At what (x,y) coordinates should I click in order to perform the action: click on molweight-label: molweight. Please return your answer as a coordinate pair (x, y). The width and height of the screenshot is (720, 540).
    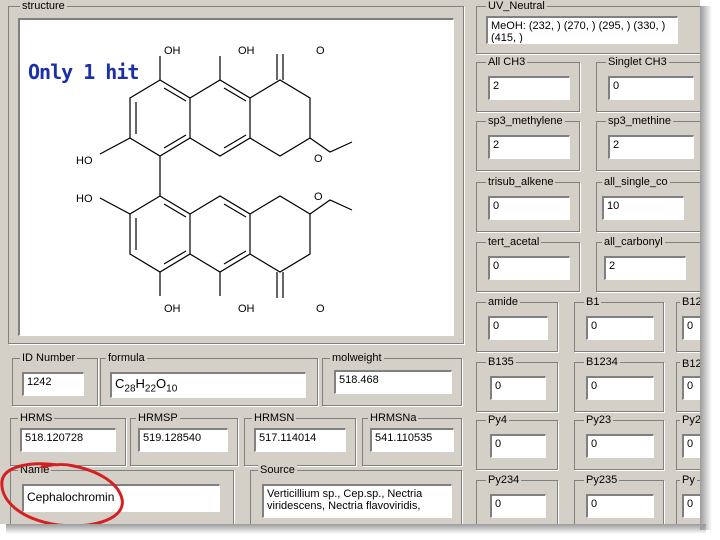
    Looking at the image, I should click on (357, 358).